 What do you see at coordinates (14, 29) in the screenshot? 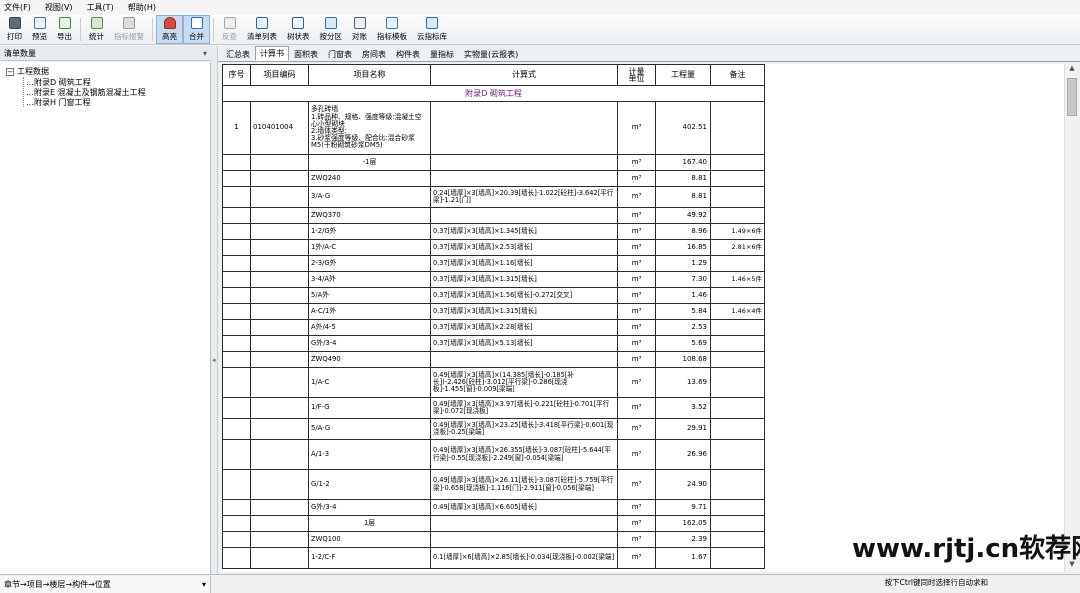
I see `toolbar-button-0: 打印` at bounding box center [14, 29].